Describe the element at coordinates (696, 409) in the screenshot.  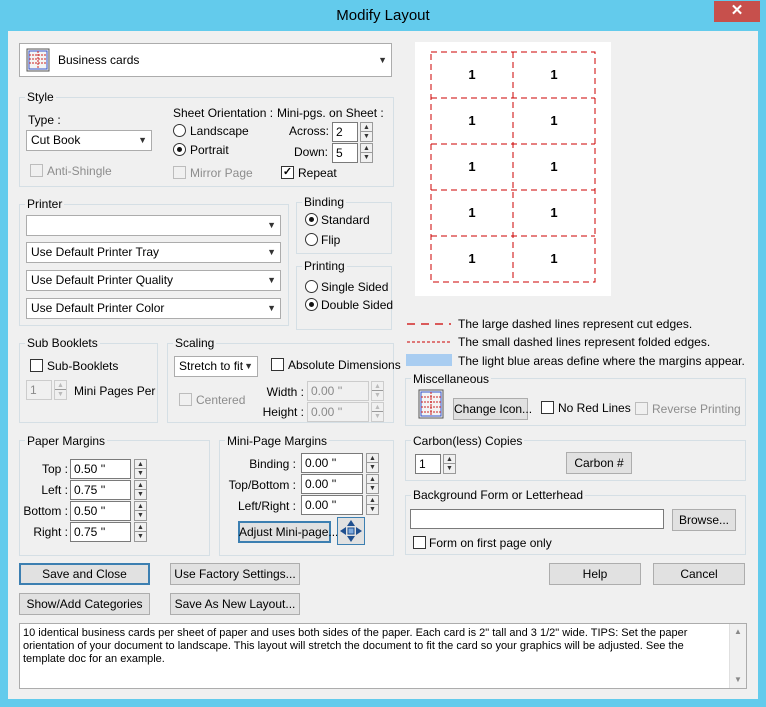
I see `reverse-printing-label: Reverse Printing` at that location.